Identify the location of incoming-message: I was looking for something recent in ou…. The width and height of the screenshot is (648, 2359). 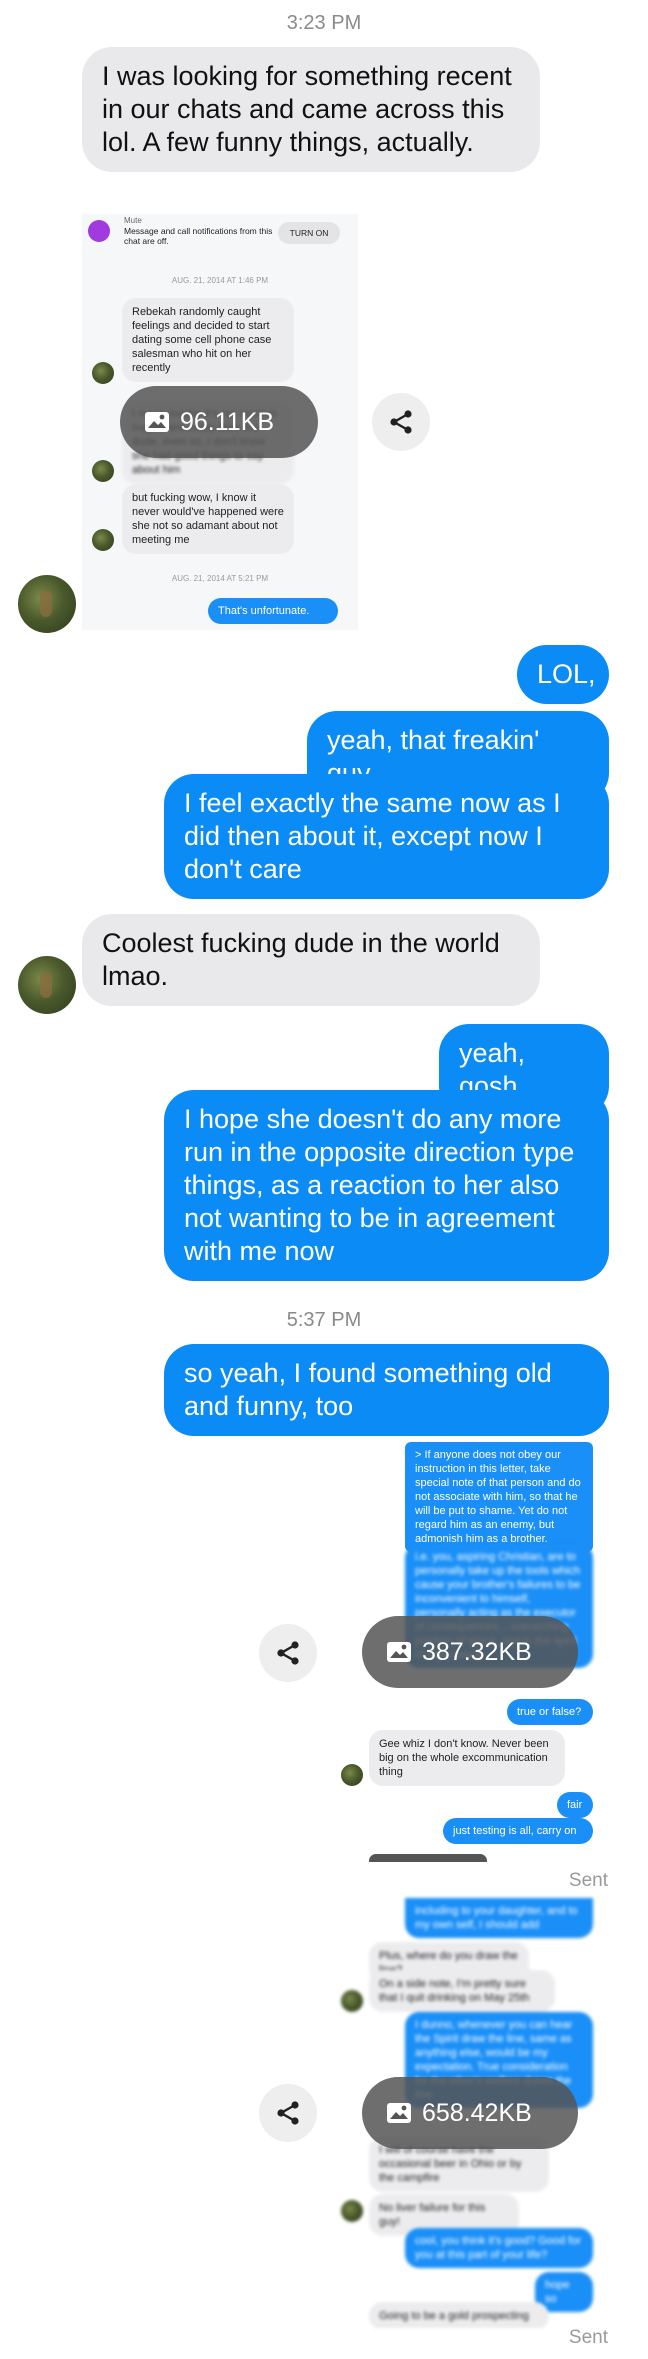
(311, 109).